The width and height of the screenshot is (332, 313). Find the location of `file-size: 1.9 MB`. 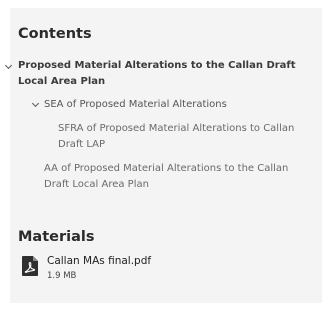

file-size: 1.9 MB is located at coordinates (62, 276).